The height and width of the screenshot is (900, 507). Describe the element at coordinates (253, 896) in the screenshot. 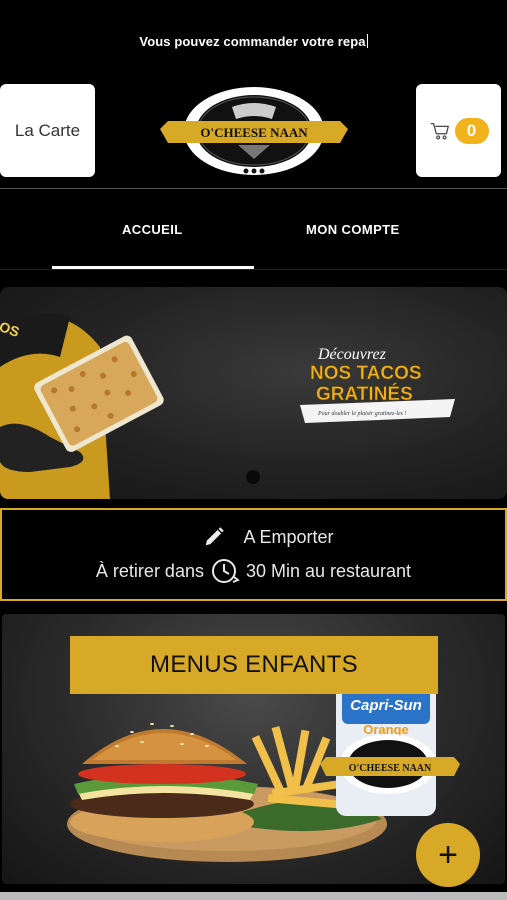

I see `next-card-edge` at that location.